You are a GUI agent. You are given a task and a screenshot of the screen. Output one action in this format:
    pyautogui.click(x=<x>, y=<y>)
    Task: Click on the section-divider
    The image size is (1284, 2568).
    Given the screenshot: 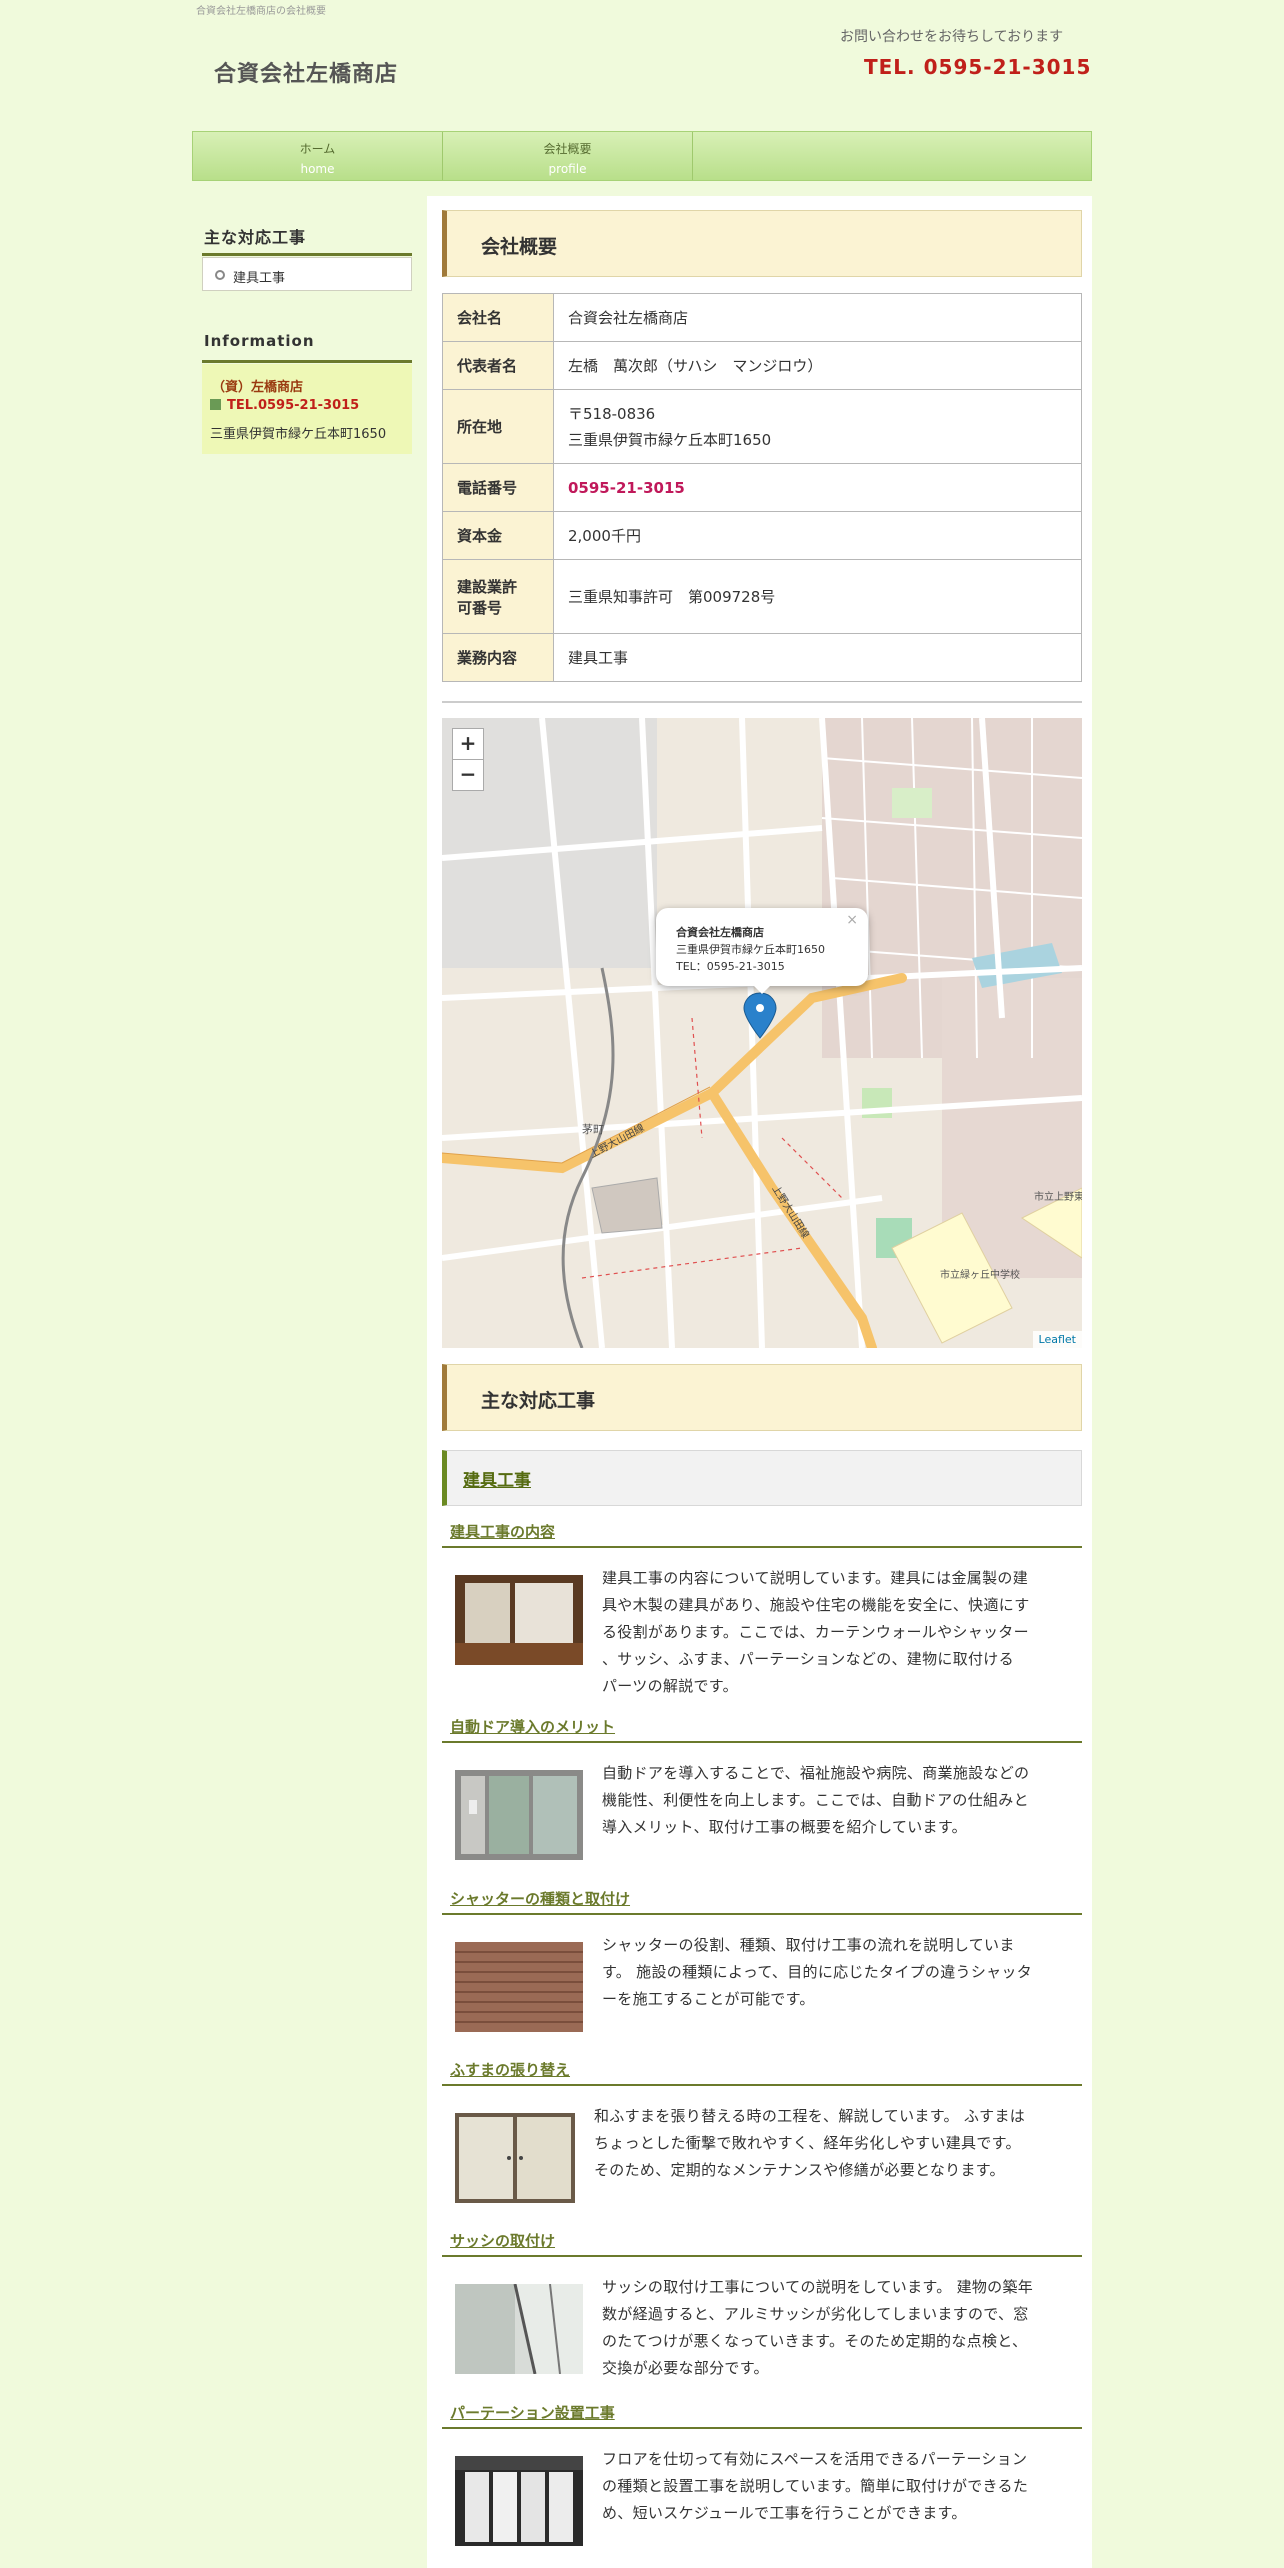 What is the action you would take?
    pyautogui.click(x=762, y=702)
    